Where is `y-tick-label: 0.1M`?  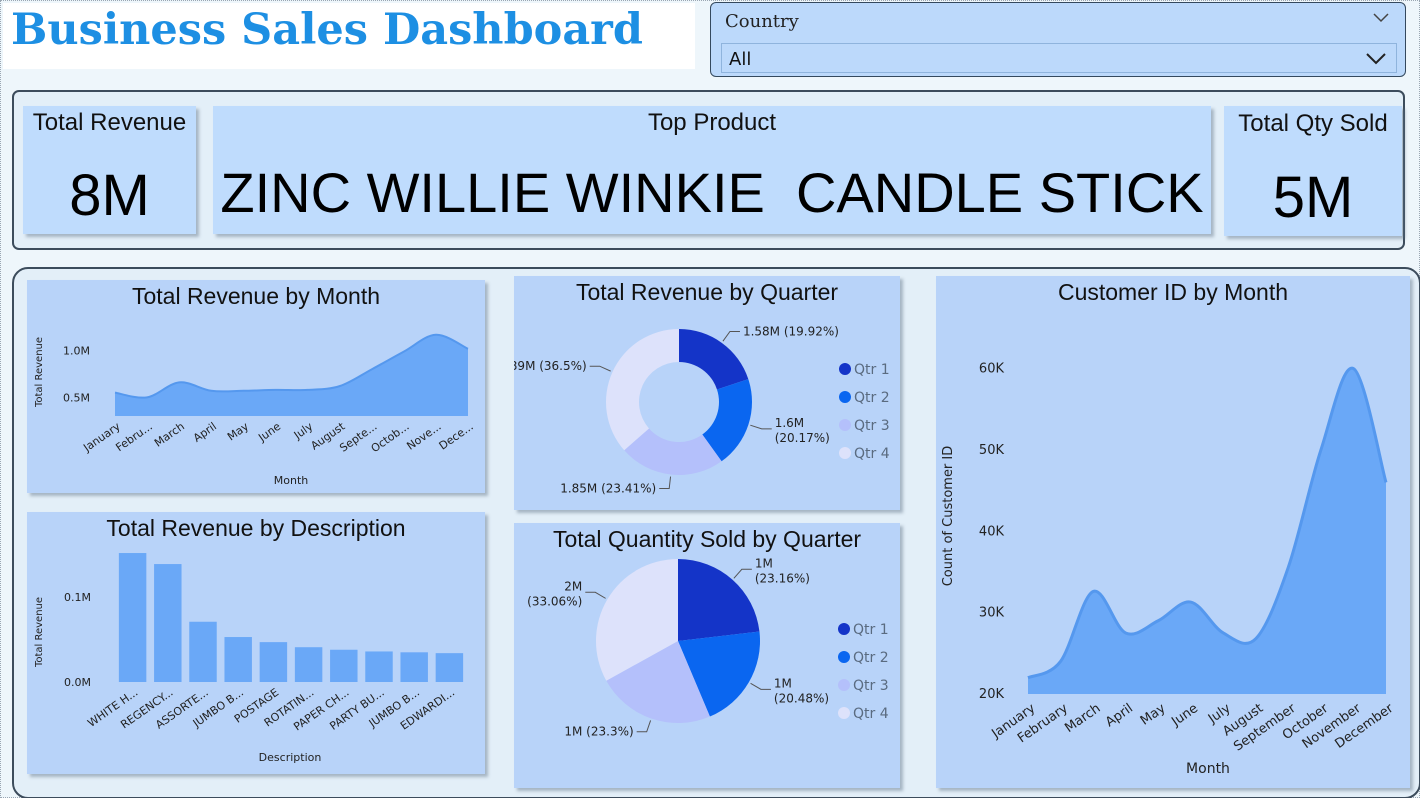 y-tick-label: 0.1M is located at coordinates (77, 597).